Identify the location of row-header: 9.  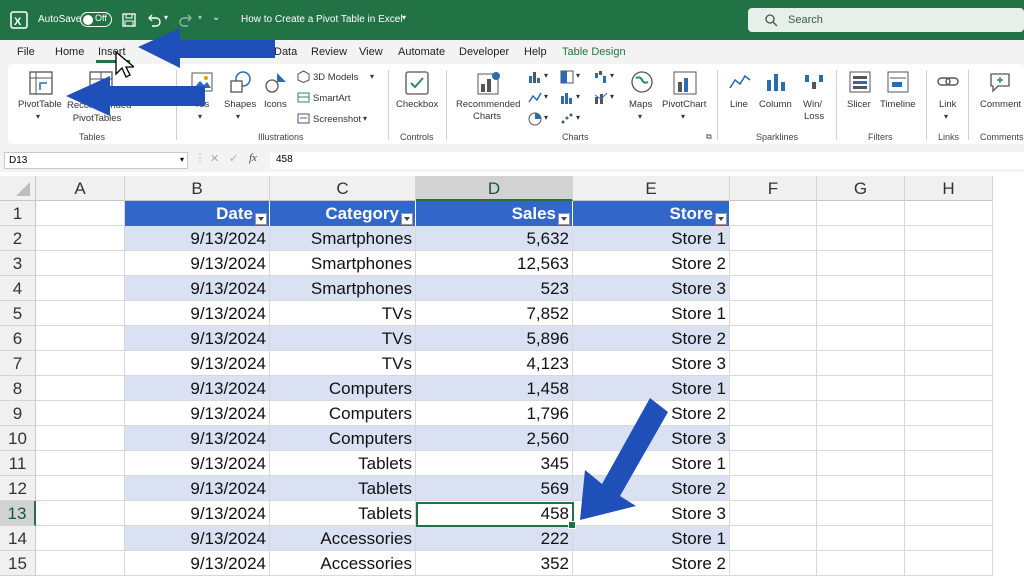
(18, 413).